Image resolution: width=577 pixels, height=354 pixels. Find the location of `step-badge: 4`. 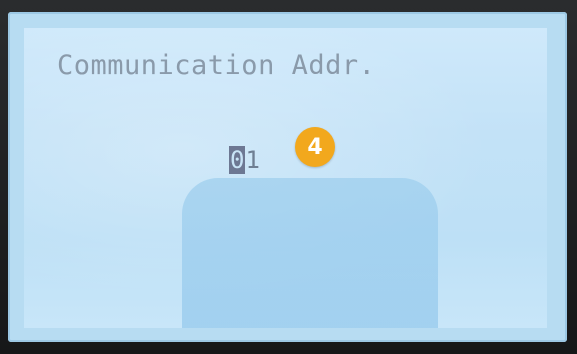

step-badge: 4 is located at coordinates (315, 147).